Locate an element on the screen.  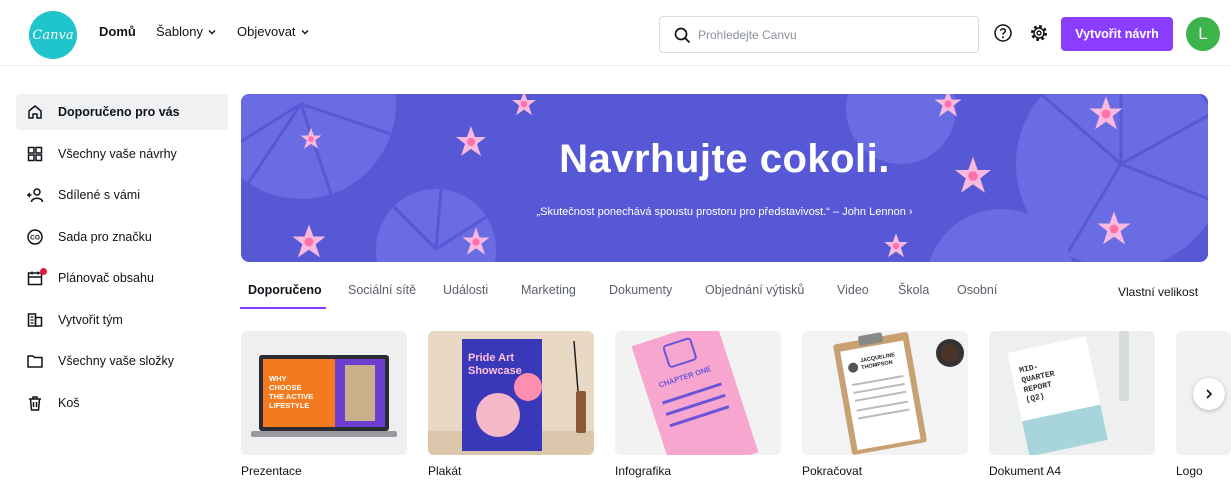
sidebar-item-label: Plánovač obsahu is located at coordinates (106, 278).